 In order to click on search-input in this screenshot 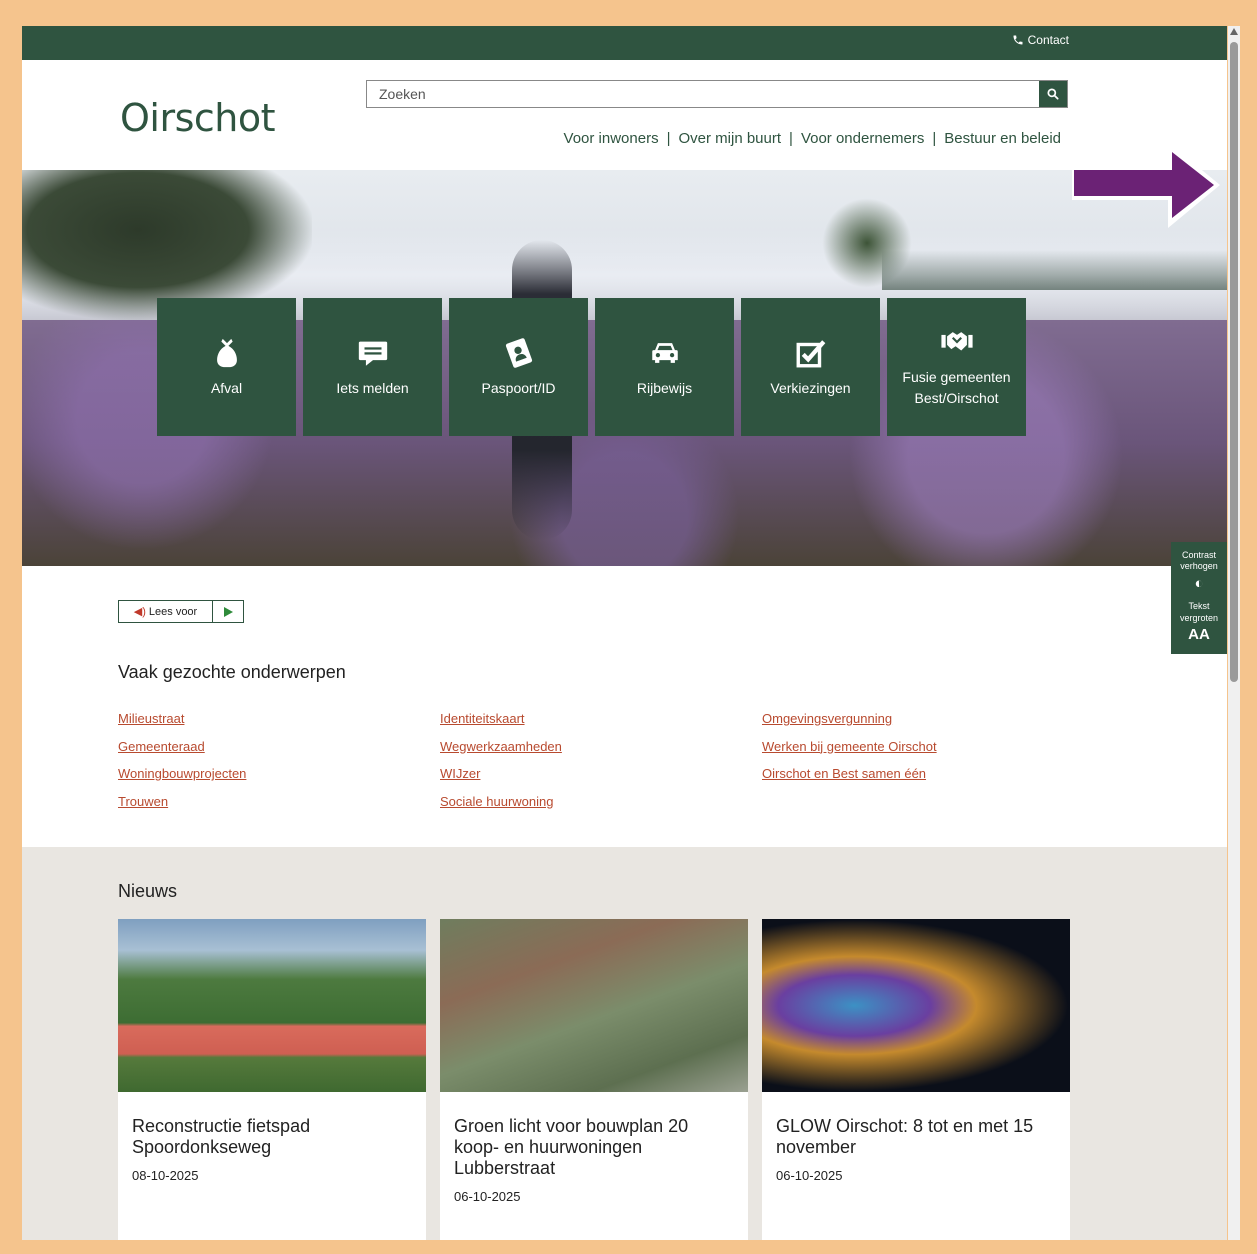, I will do `click(709, 94)`.